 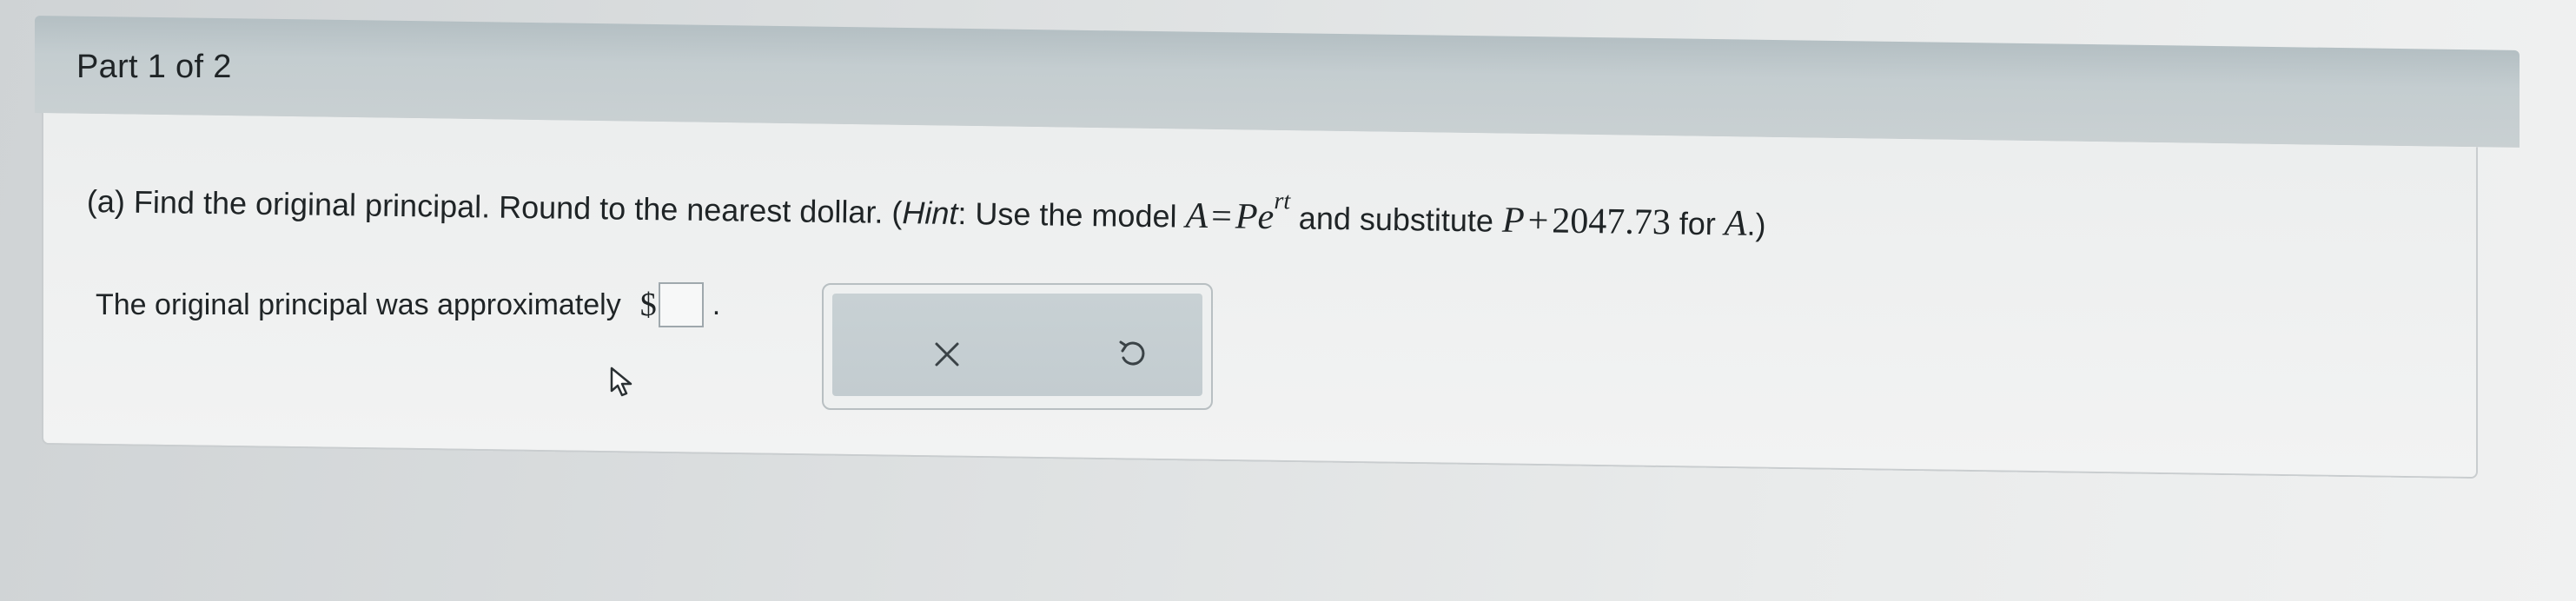 I want to click on action-box, so click(x=1017, y=346).